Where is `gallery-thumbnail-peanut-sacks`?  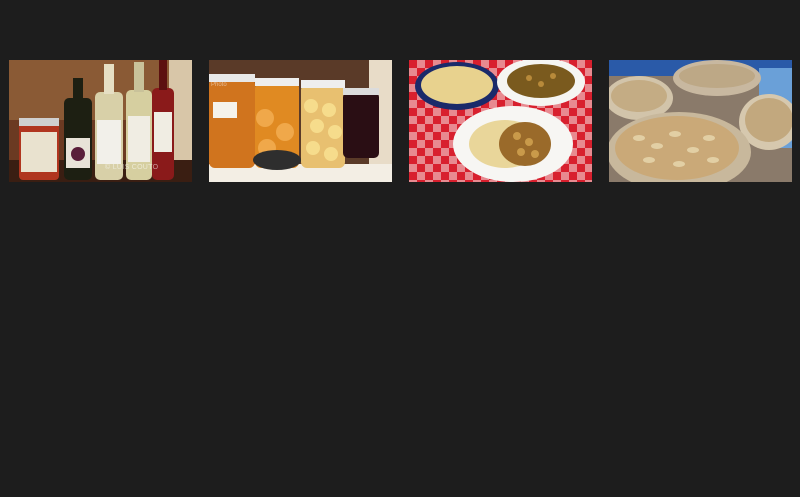 gallery-thumbnail-peanut-sacks is located at coordinates (700, 121).